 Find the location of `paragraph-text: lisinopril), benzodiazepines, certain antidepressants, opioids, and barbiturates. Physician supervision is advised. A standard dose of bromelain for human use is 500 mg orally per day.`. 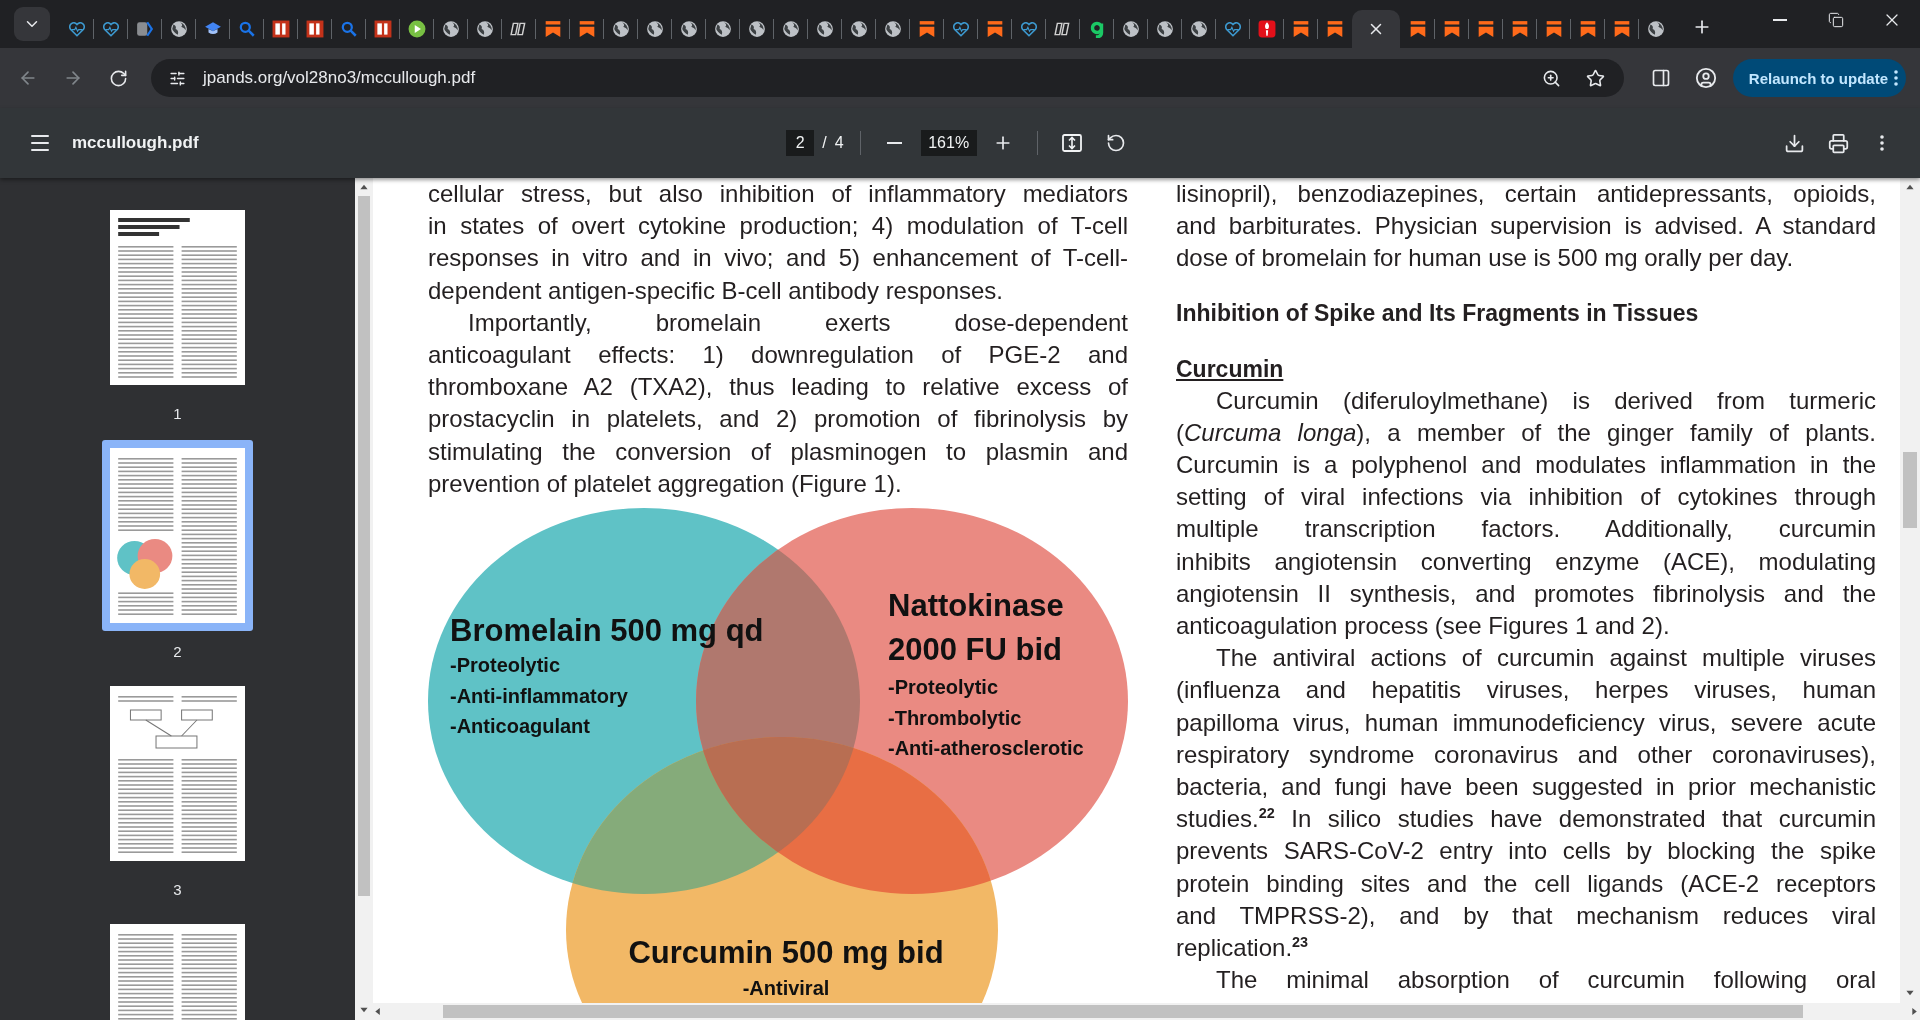

paragraph-text: lisinopril), benzodiazepines, certain antidepressants, opioids, and barbiturates. Physician supervision is advised. A standard dose of bromelain for human use is 500 mg orally per day. is located at coordinates (1526, 226).